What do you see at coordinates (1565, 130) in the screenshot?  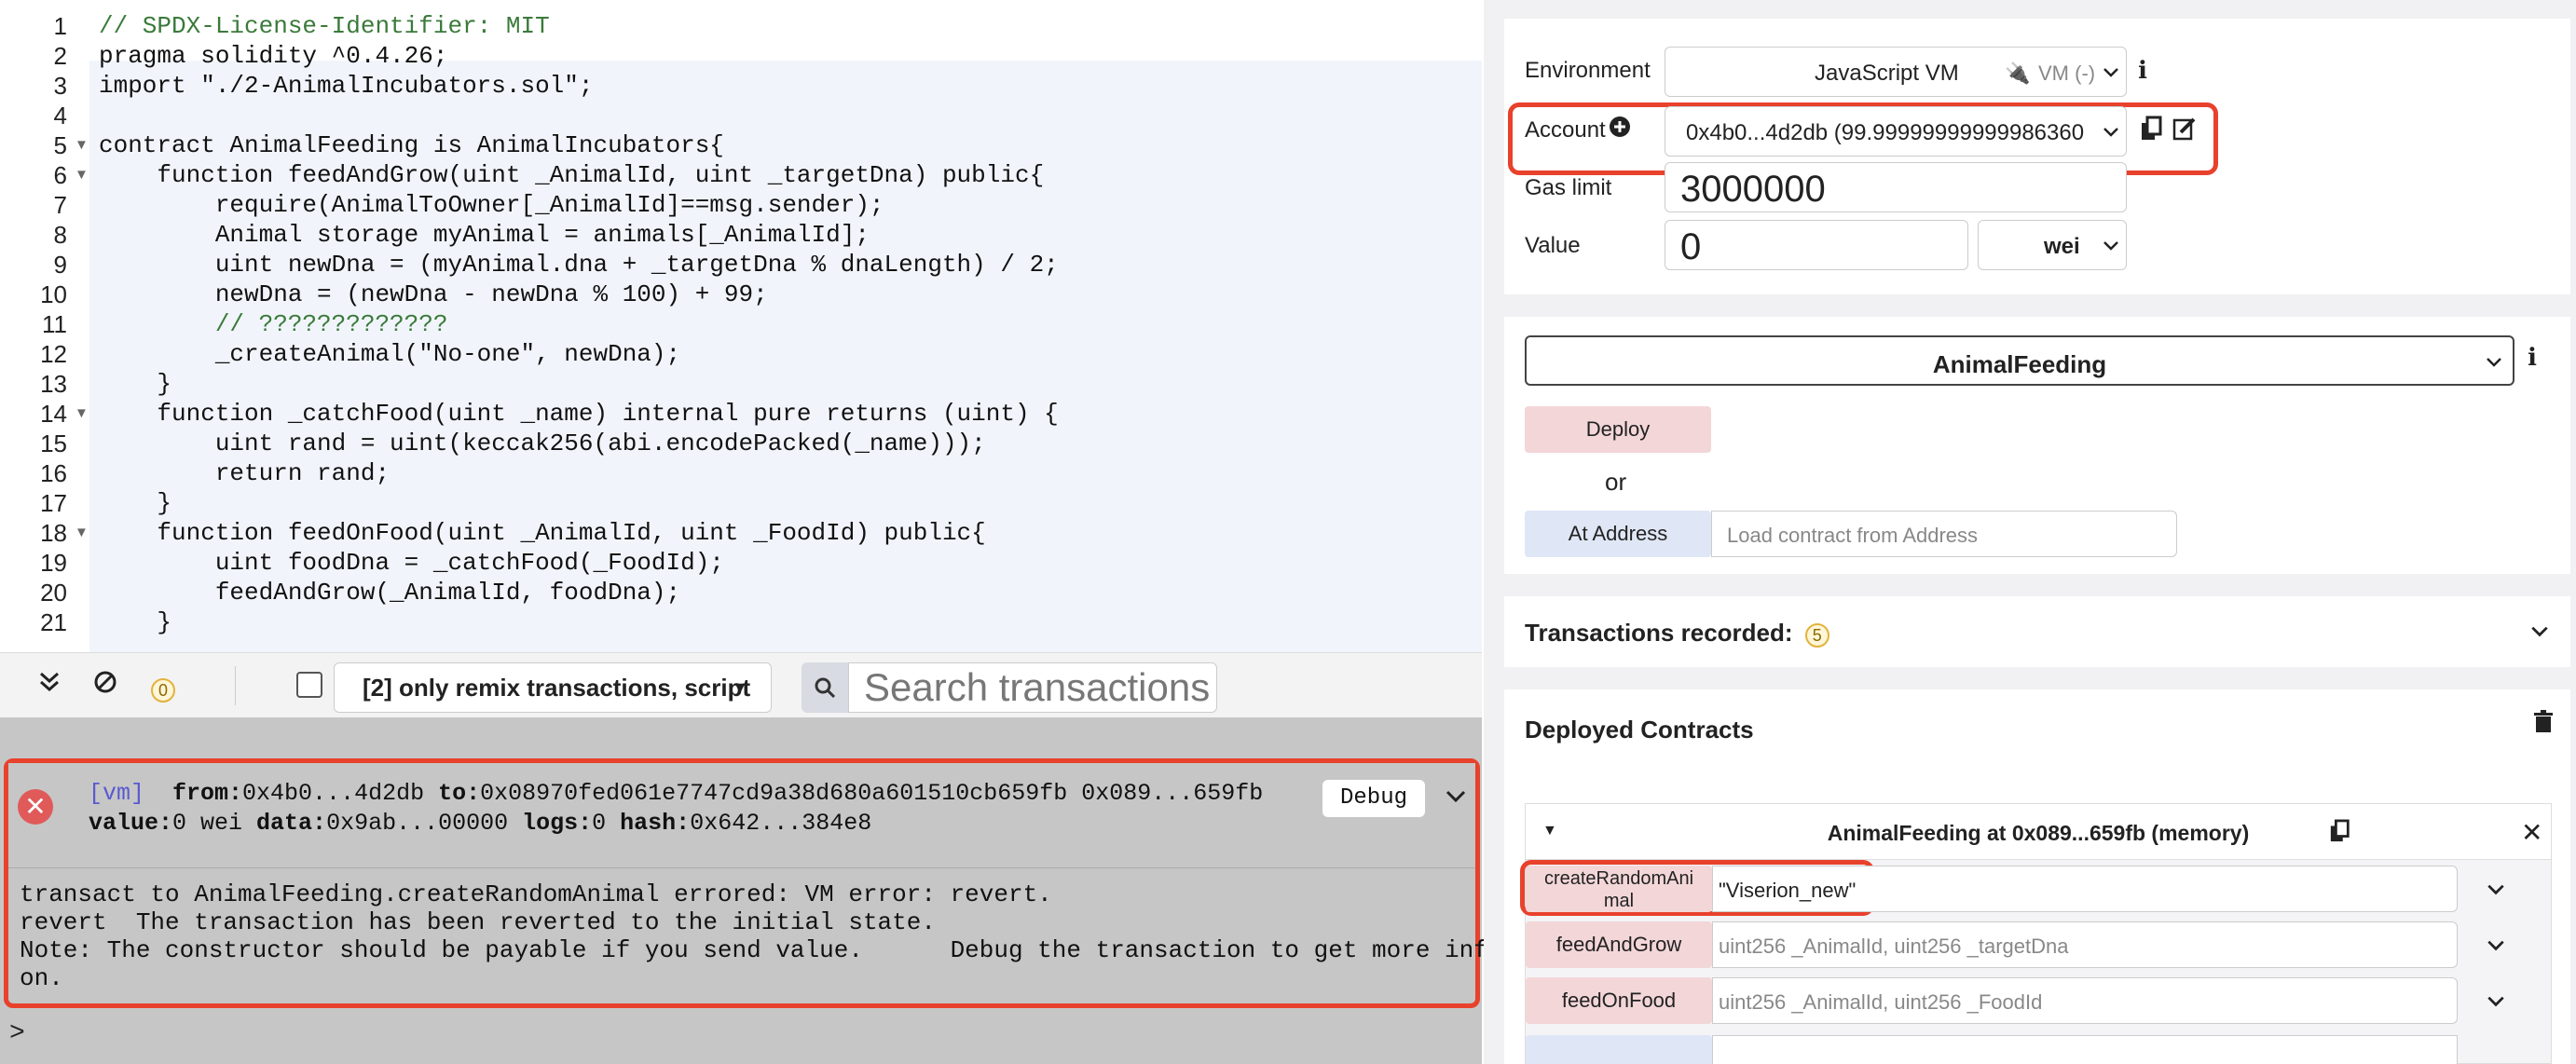 I see `account-label: Account` at bounding box center [1565, 130].